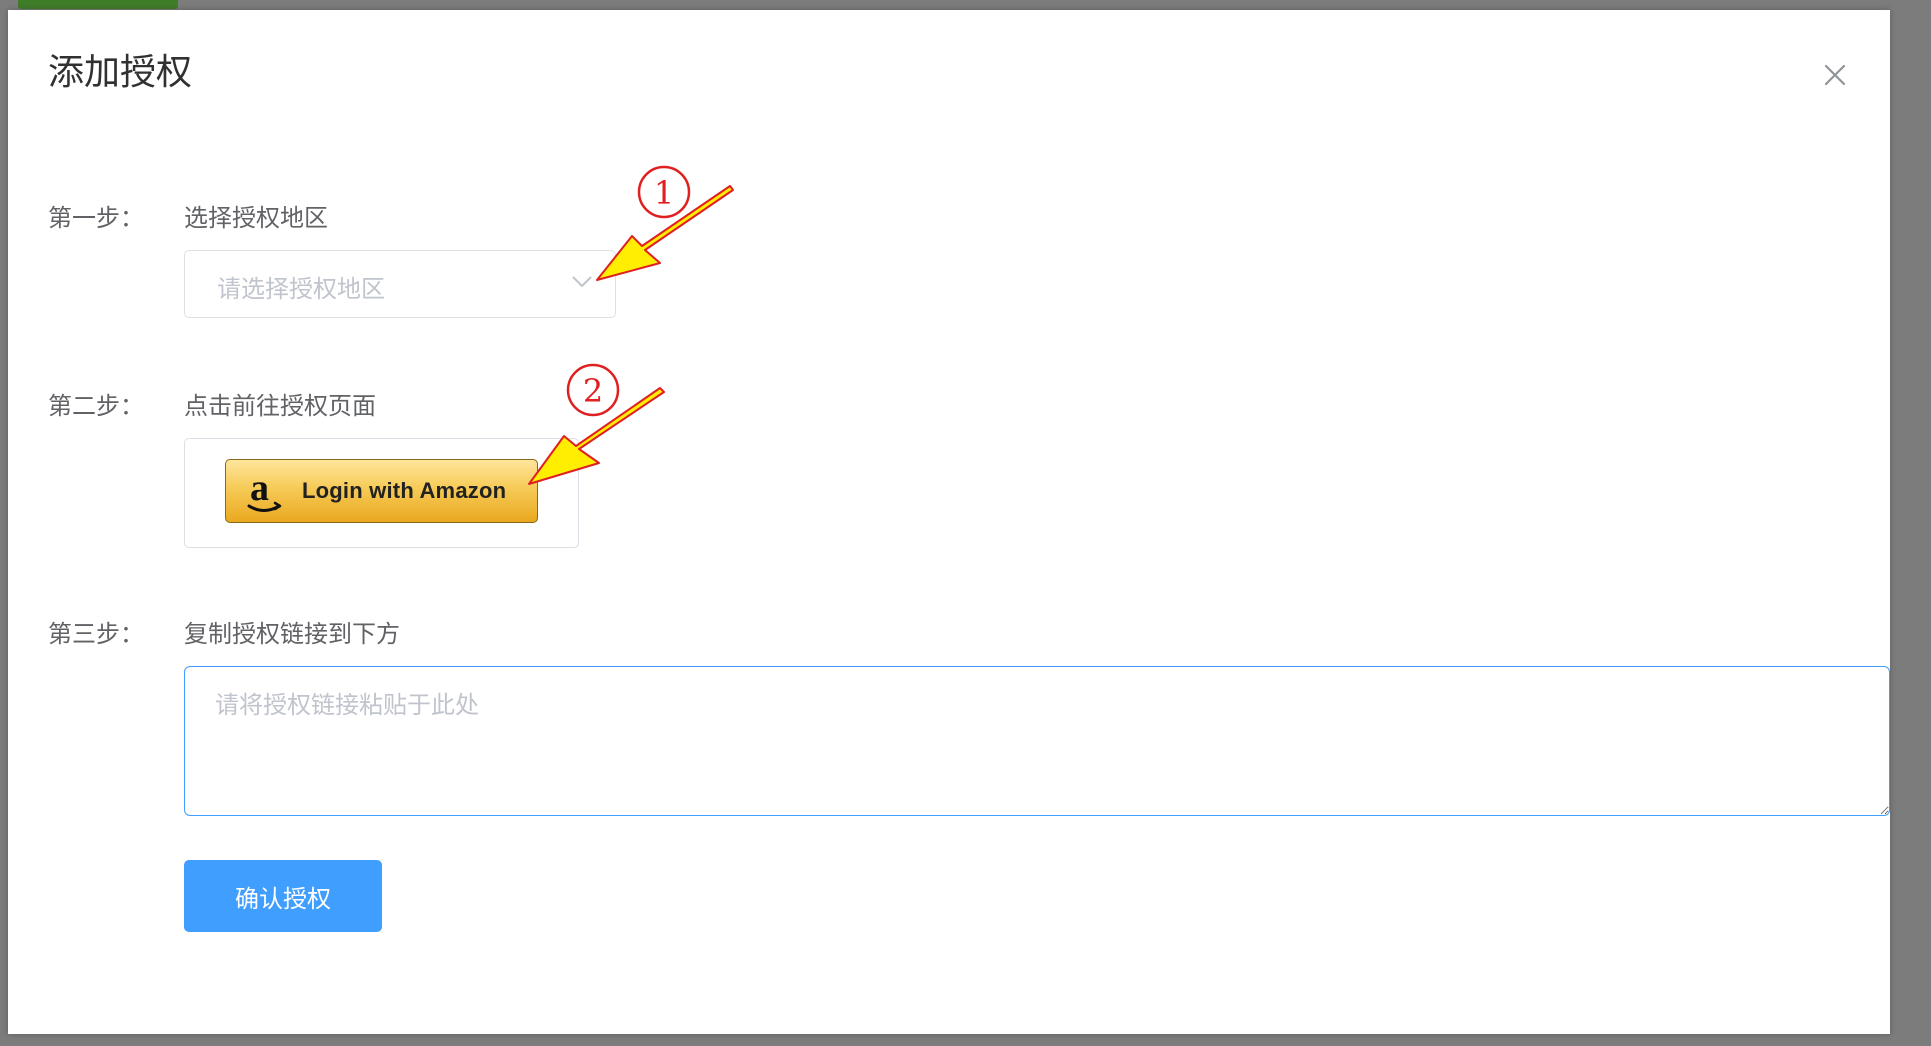 The image size is (1931, 1046). I want to click on login-with-amazon-label: Login with Amazon, so click(404, 490).